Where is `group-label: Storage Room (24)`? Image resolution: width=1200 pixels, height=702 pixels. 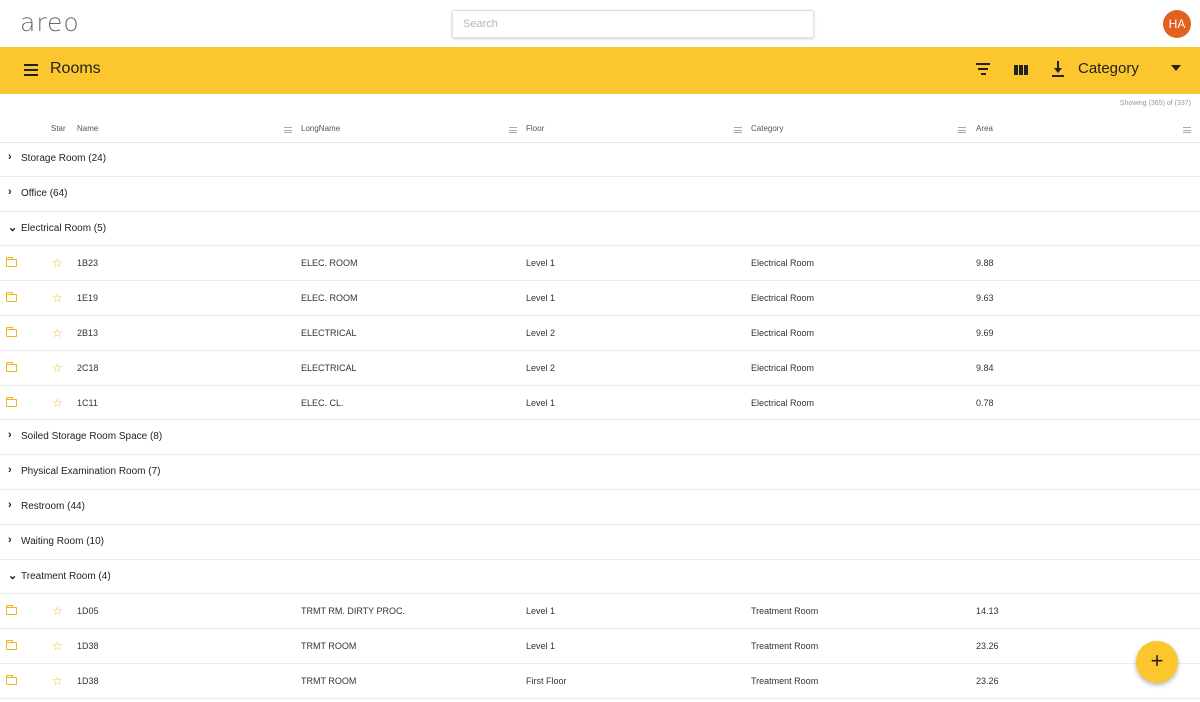 group-label: Storage Room (24) is located at coordinates (64, 158).